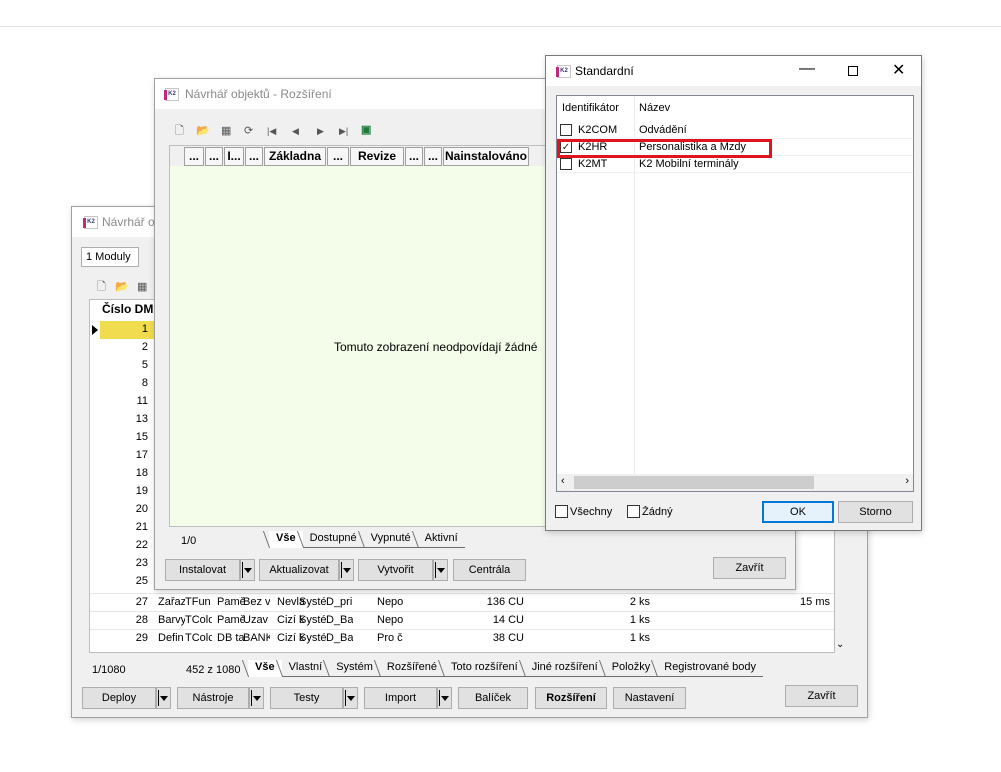  What do you see at coordinates (484, 668) in the screenshot?
I see `tab-toto-rozšíření: Toto rozšíření` at bounding box center [484, 668].